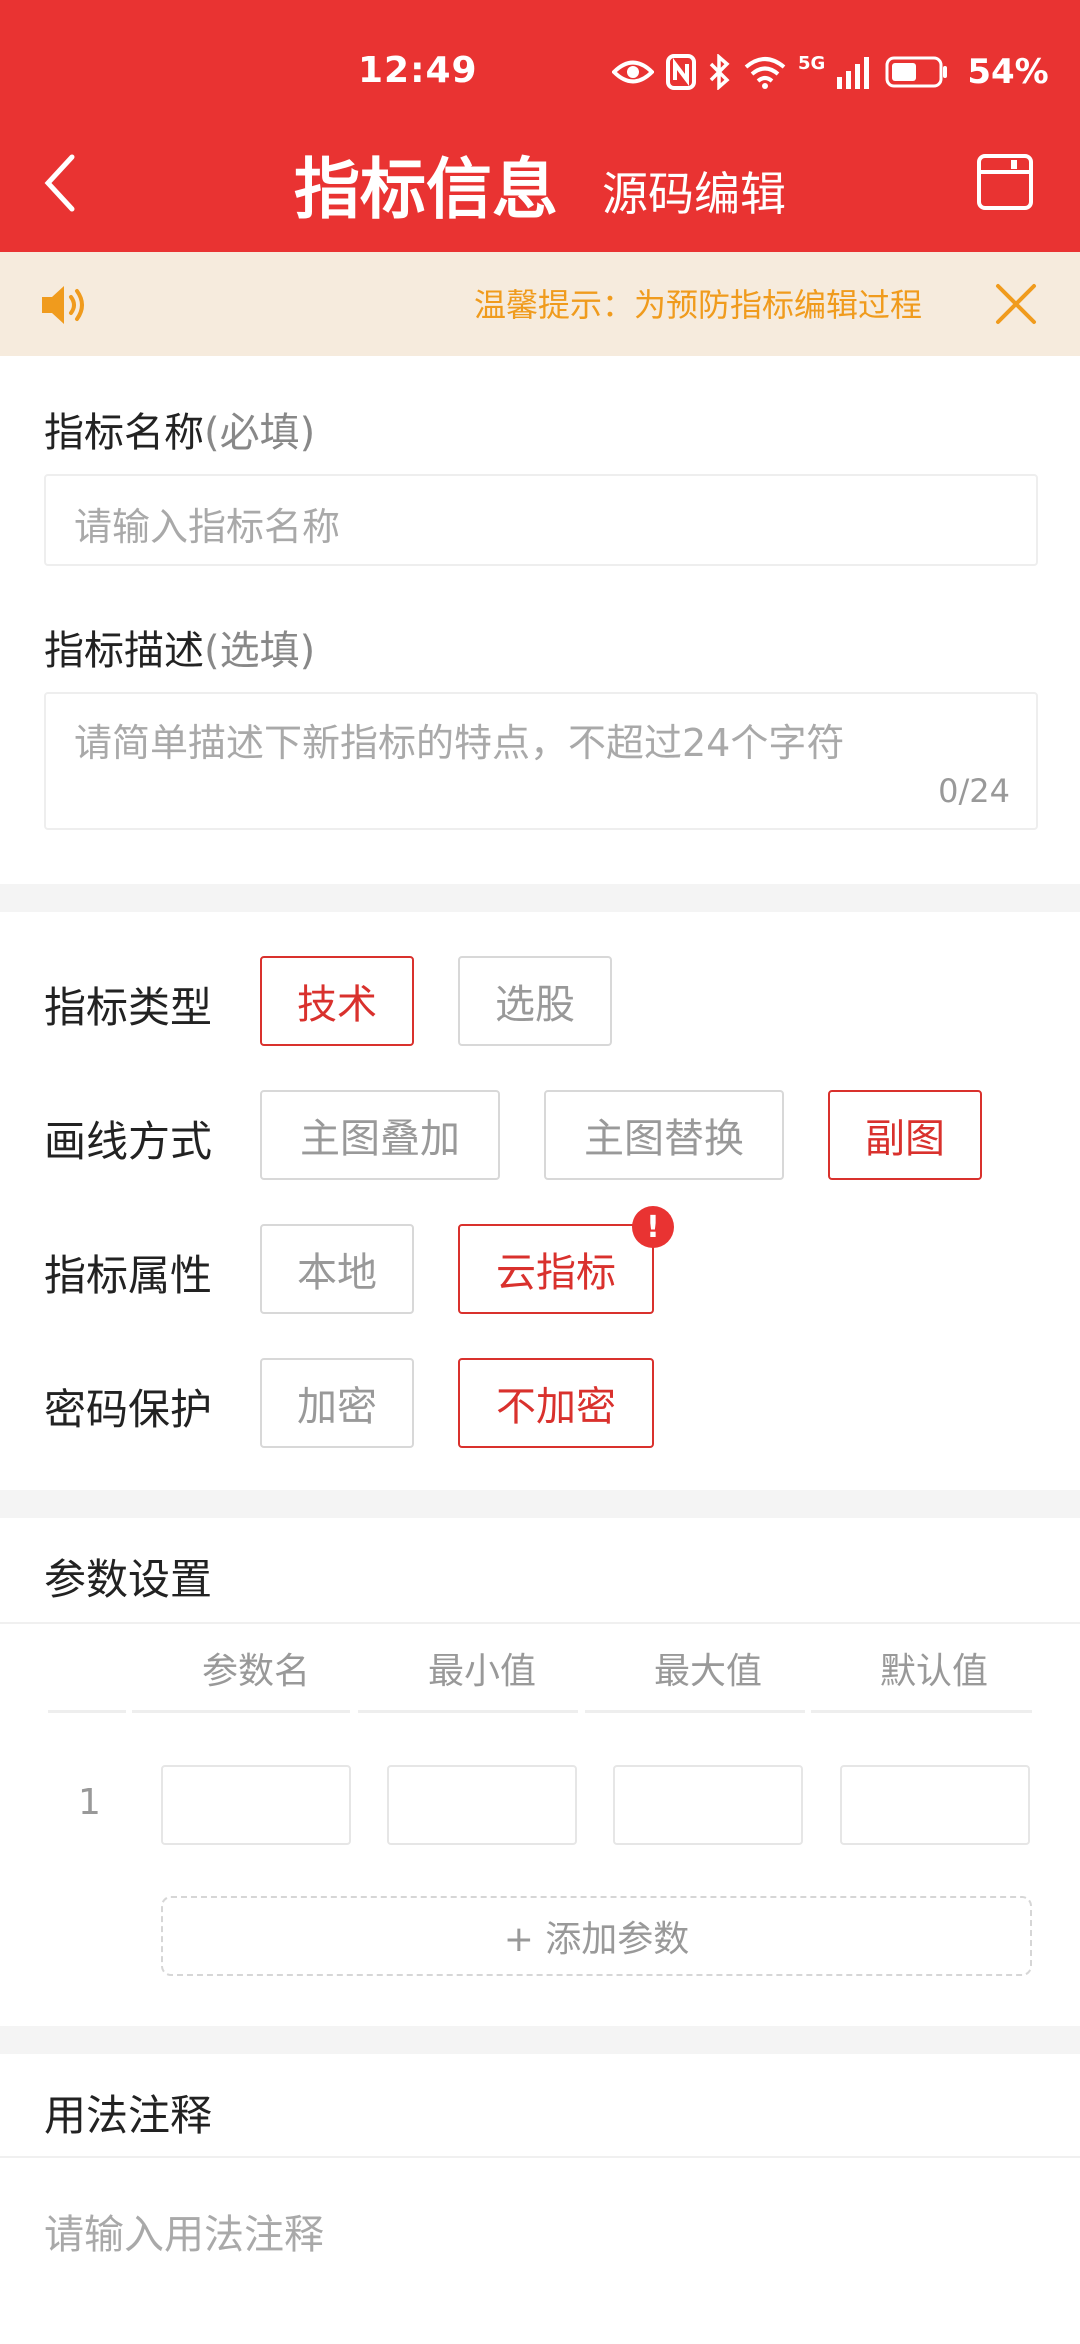  I want to click on param-row-index: 1, so click(89, 1802).